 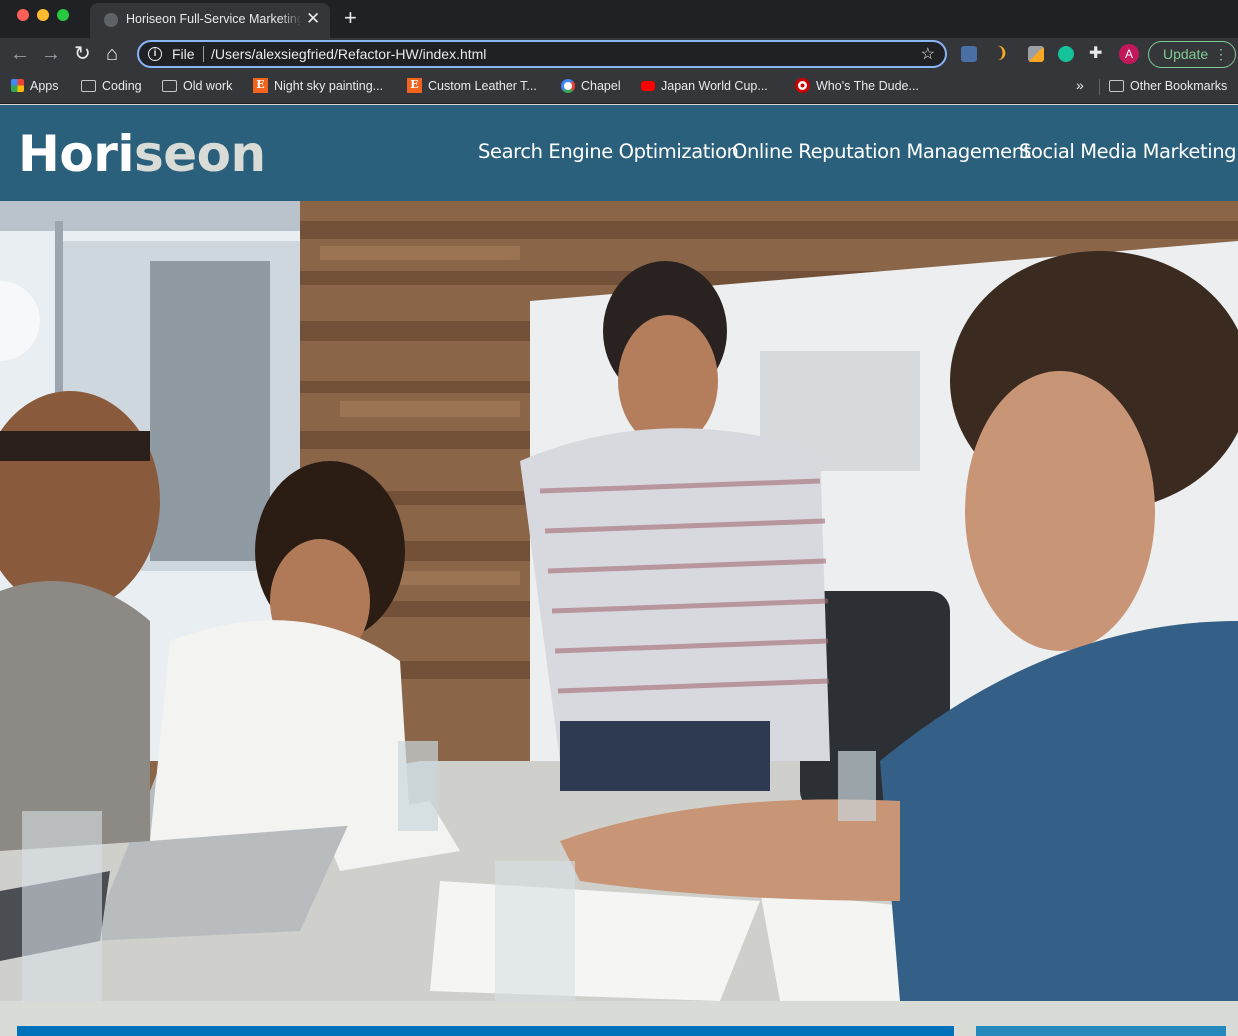 I want to click on content-section, so click(x=485, y=1031).